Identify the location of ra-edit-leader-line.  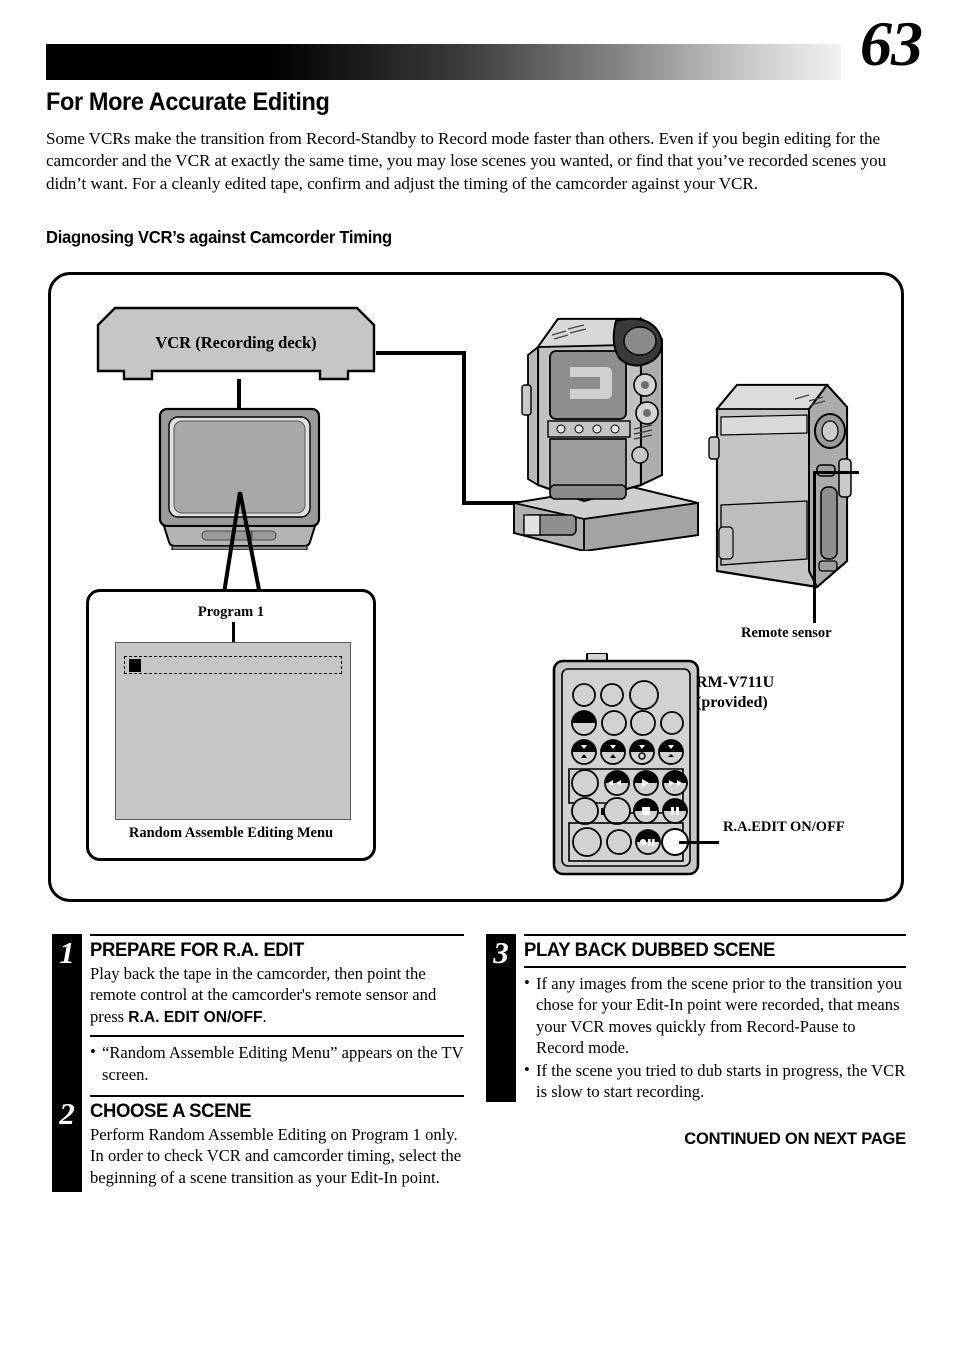
(699, 842).